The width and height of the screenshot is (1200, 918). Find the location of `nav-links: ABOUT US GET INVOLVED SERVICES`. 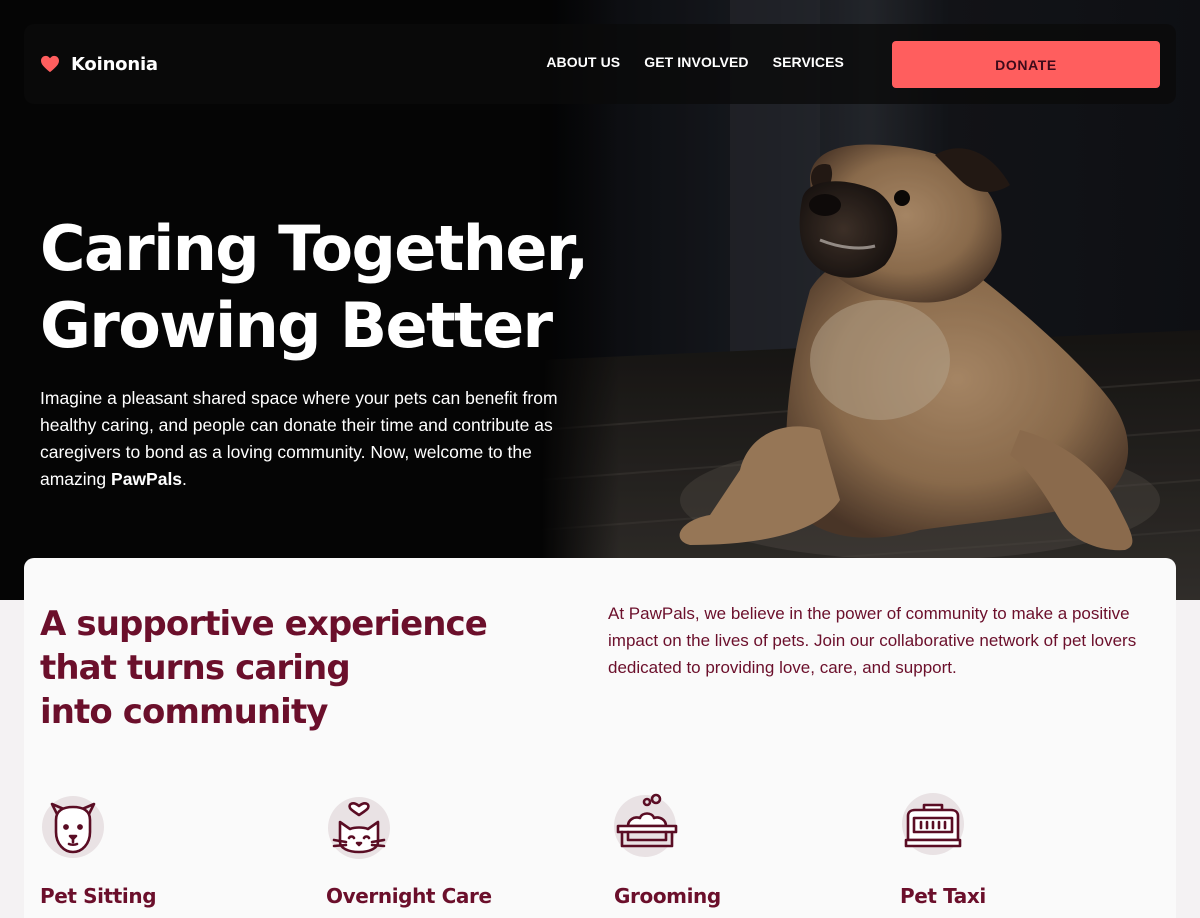

nav-links: ABOUT US GET INVOLVED SERVICES is located at coordinates (695, 62).